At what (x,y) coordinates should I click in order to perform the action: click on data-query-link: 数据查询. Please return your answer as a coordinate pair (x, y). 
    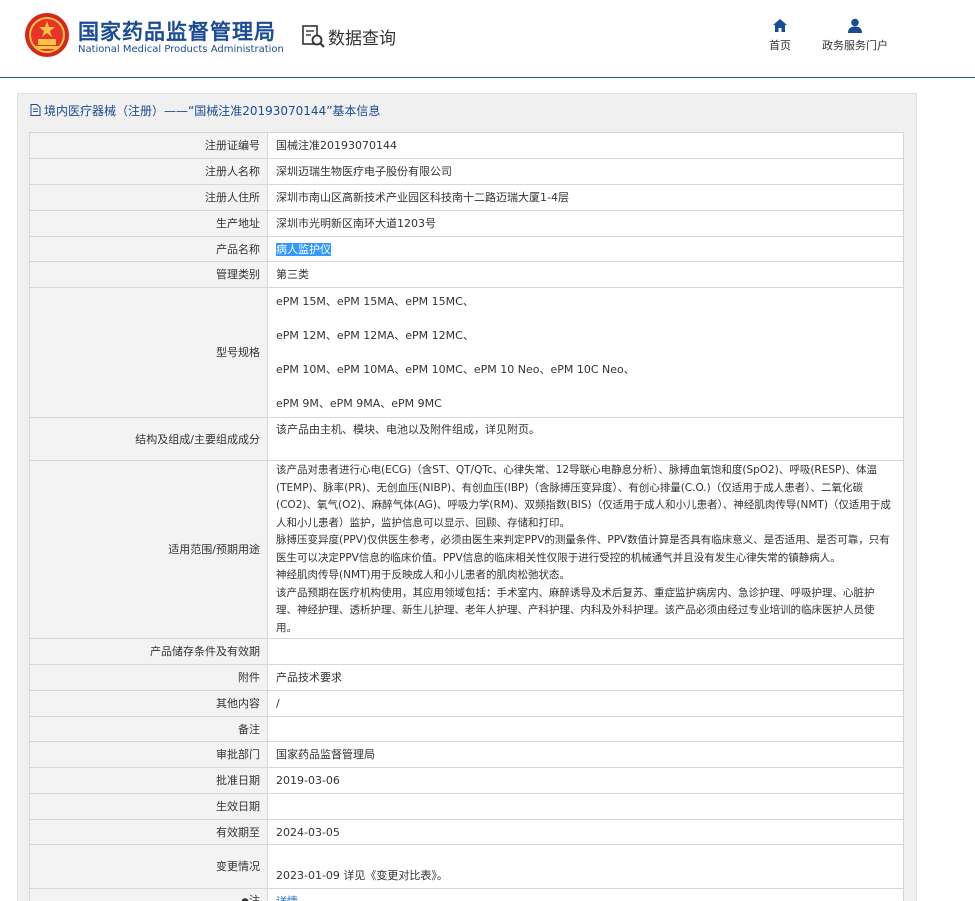
    Looking at the image, I should click on (348, 36).